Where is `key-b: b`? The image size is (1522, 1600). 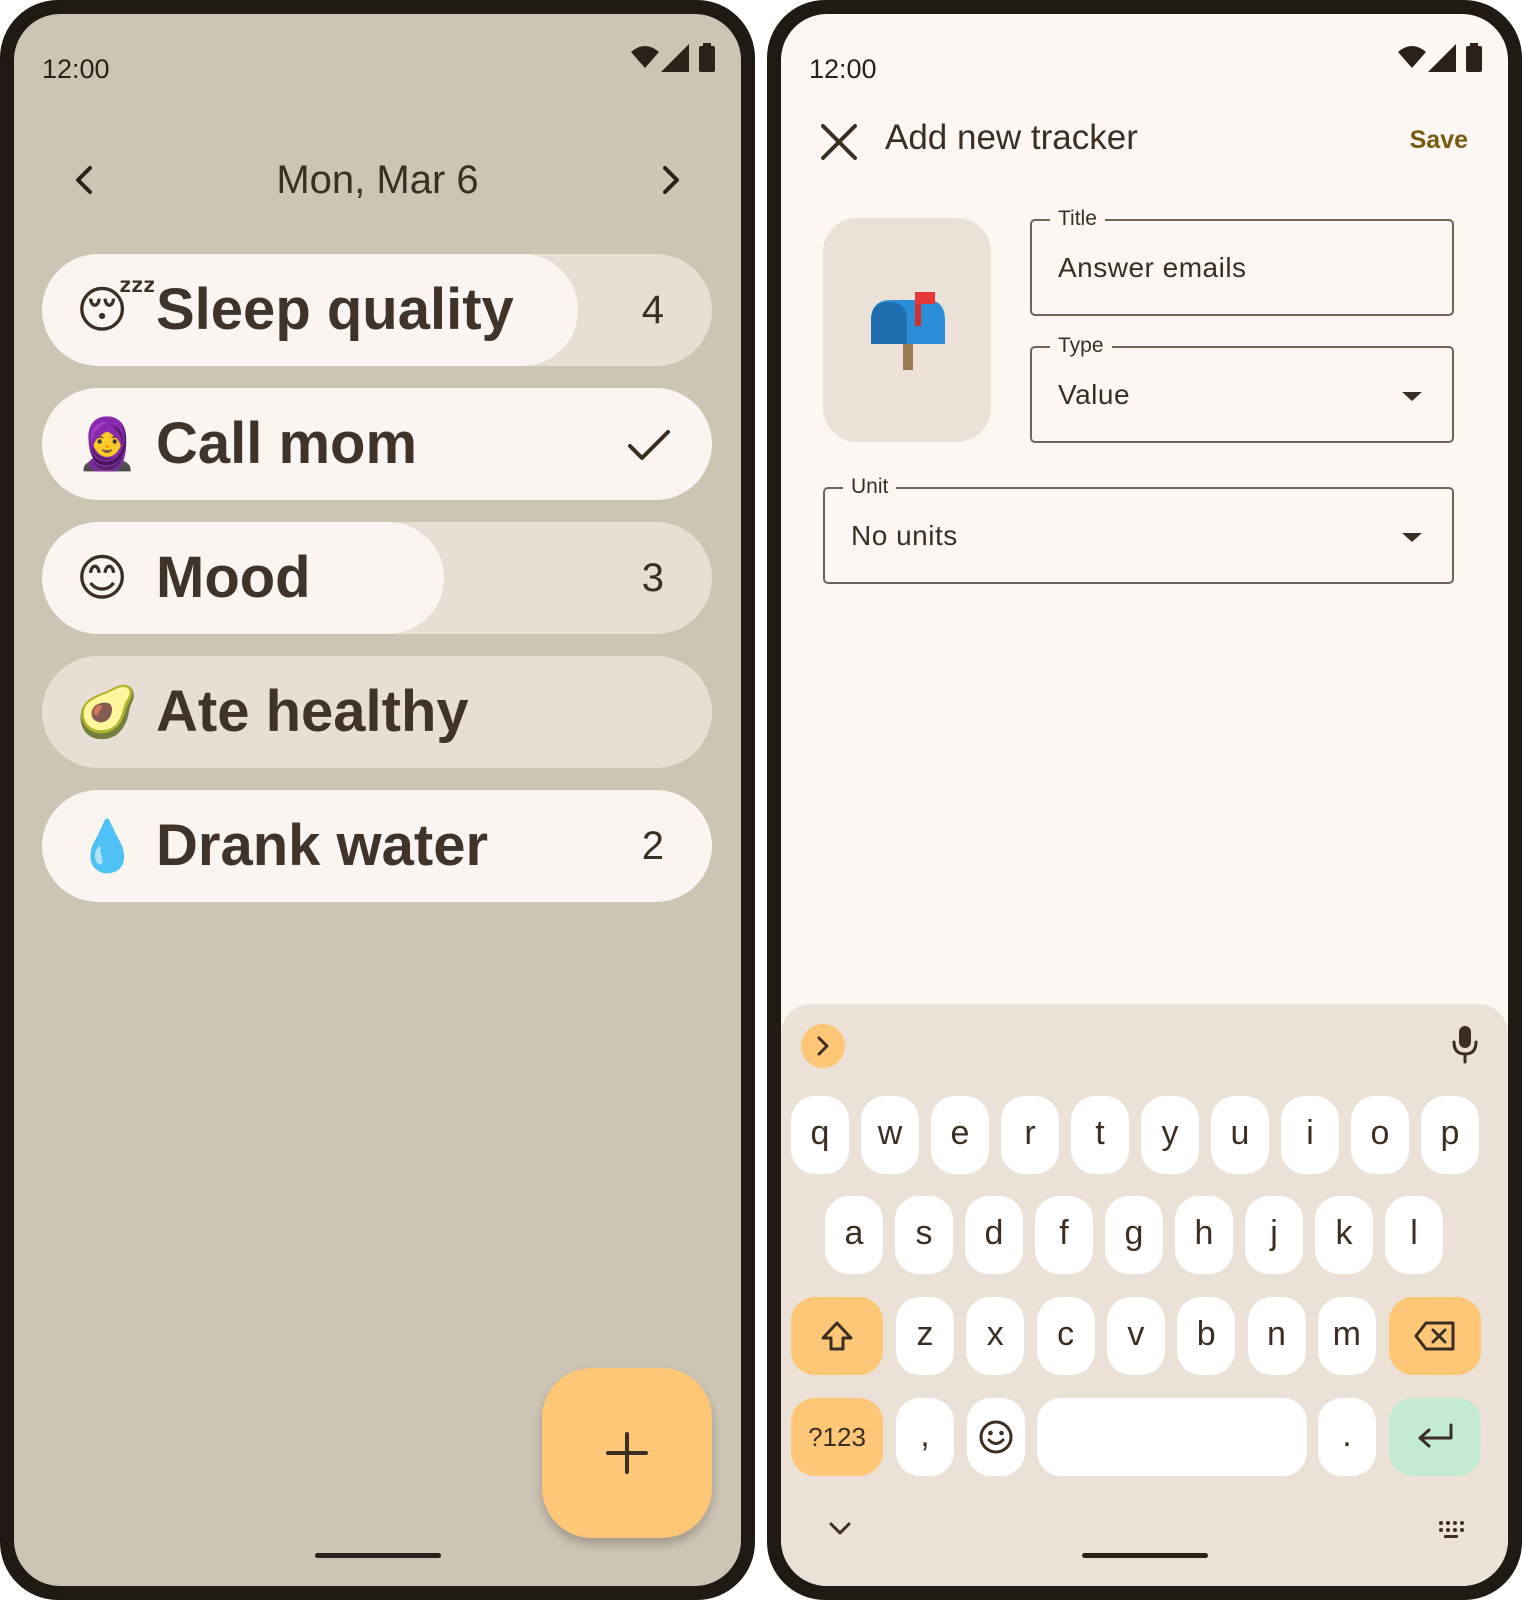 key-b: b is located at coordinates (1206, 1336).